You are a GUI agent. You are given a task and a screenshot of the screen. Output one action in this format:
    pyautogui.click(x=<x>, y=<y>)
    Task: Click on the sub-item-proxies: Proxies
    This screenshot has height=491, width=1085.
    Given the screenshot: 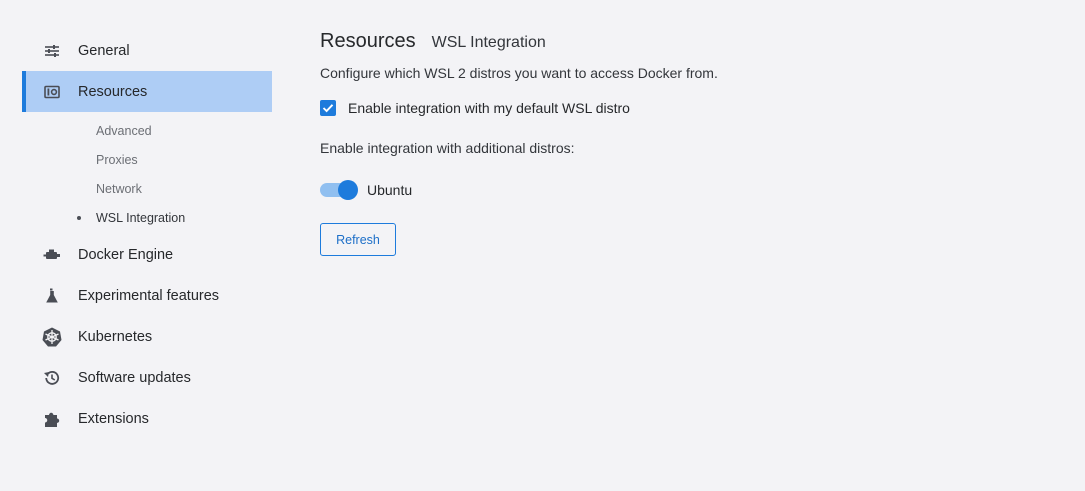 What is the action you would take?
    pyautogui.click(x=147, y=159)
    